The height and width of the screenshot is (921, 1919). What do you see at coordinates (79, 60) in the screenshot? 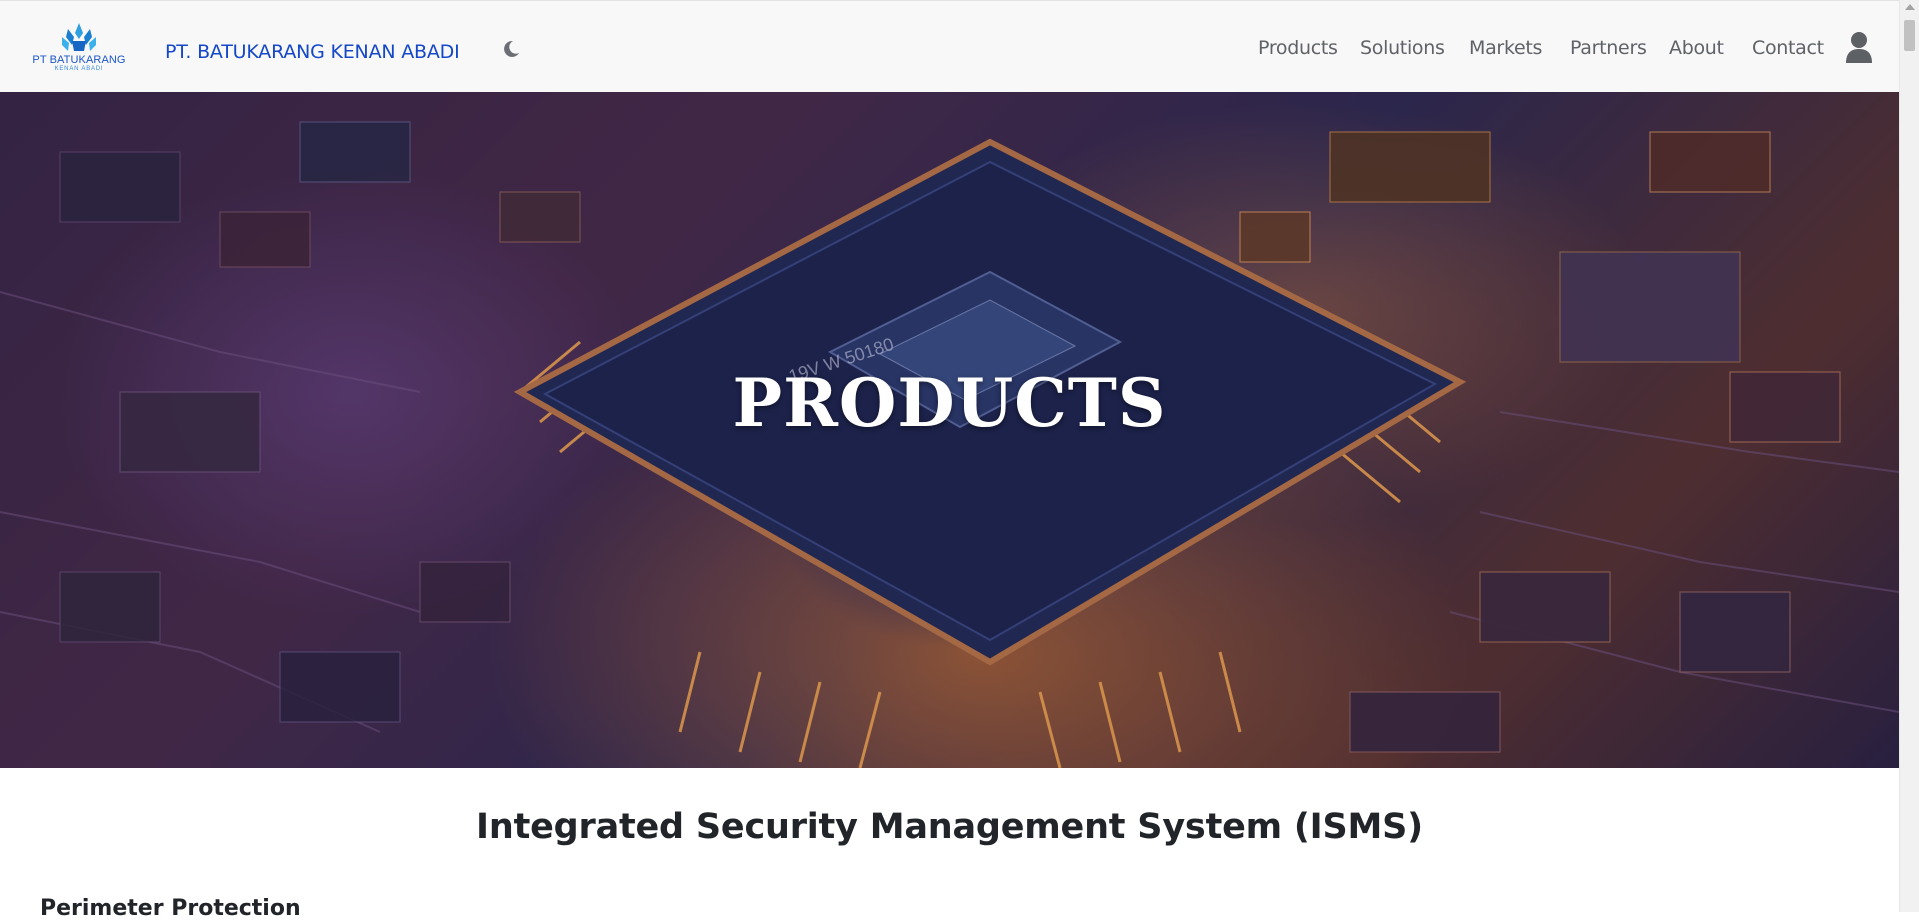
I see `logo-title: PT BATUKARANG` at bounding box center [79, 60].